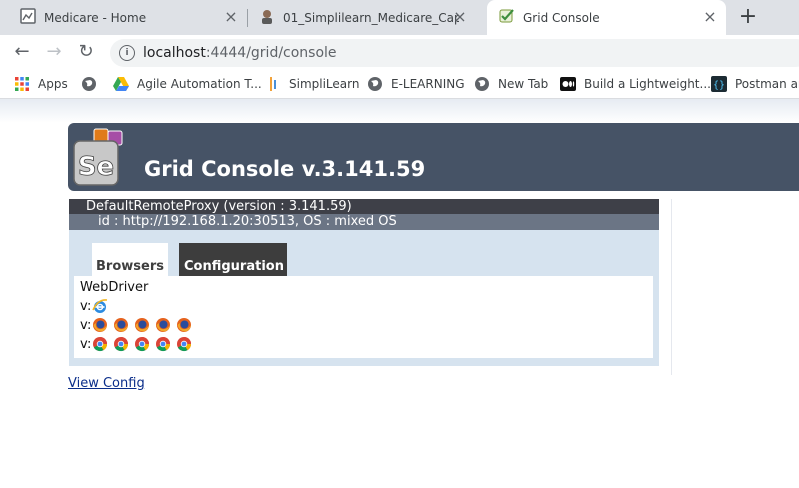  What do you see at coordinates (433, 157) in the screenshot?
I see `console-header: Se Grid Console v.3.141.59` at bounding box center [433, 157].